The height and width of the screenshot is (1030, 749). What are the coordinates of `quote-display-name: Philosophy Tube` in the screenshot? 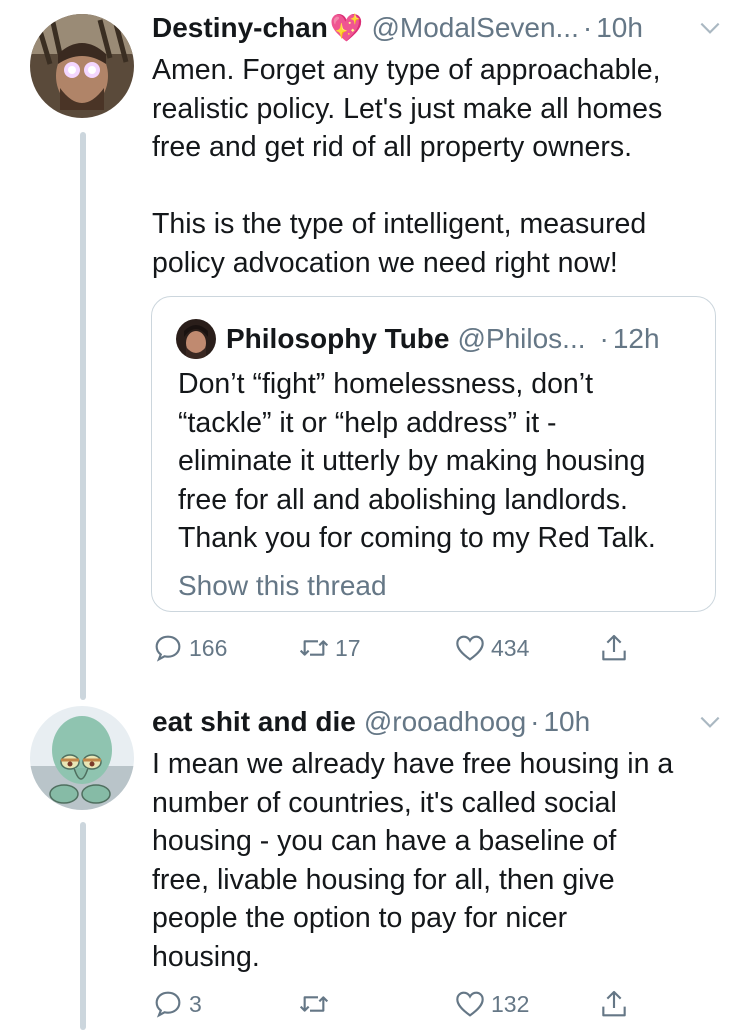 It's located at (338, 338).